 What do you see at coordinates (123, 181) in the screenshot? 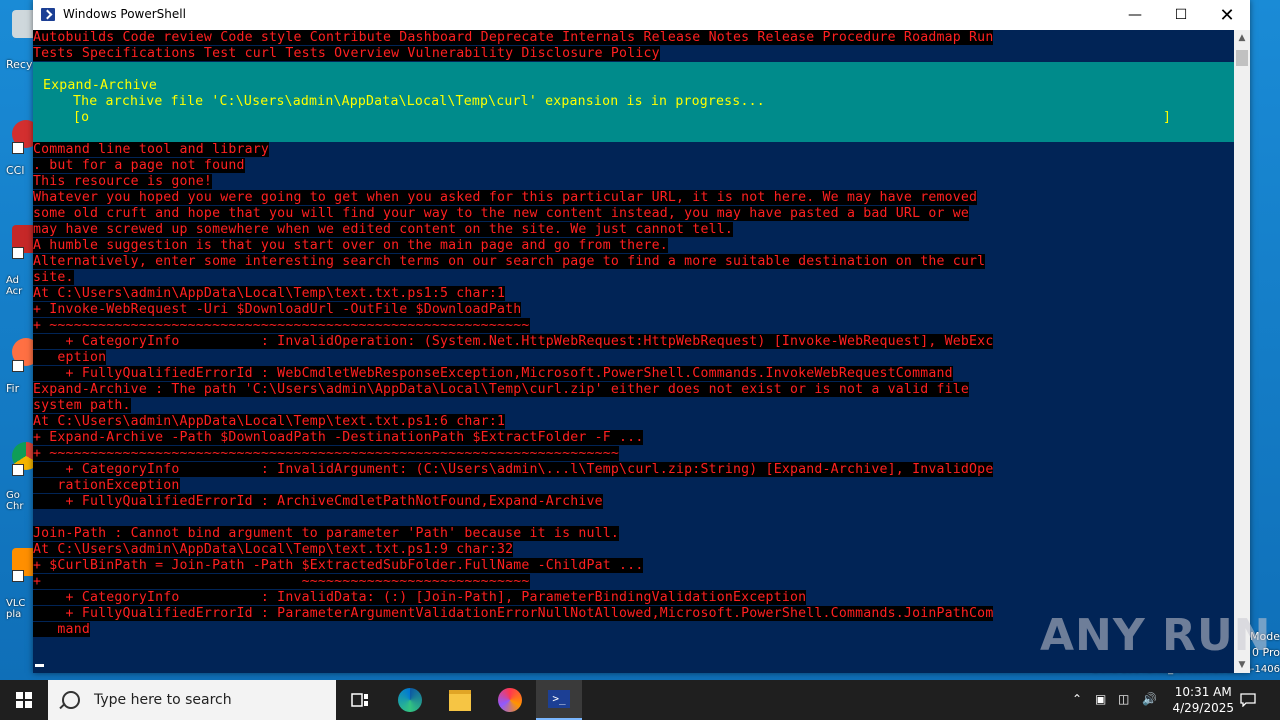
I see `error-line: This resource is gone!` at bounding box center [123, 181].